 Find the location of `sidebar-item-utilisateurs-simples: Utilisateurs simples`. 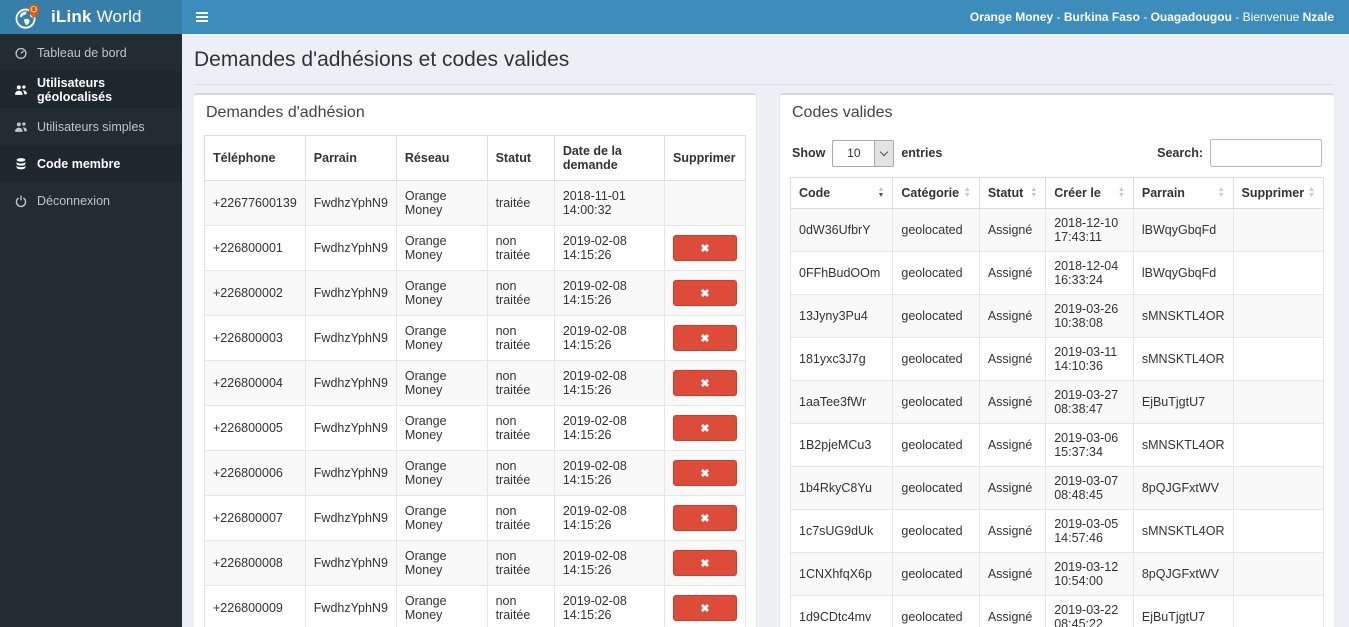

sidebar-item-utilisateurs-simples: Utilisateurs simples is located at coordinates (91, 126).